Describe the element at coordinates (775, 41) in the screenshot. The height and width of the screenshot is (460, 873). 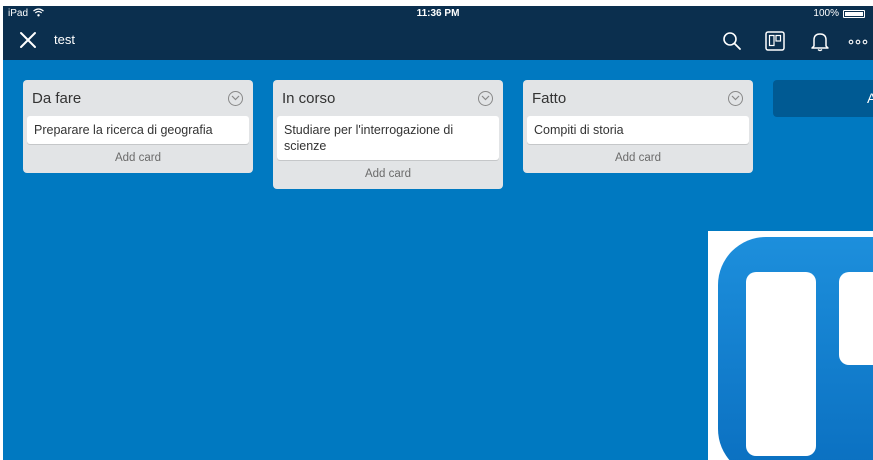
I see `board-view-icon` at that location.